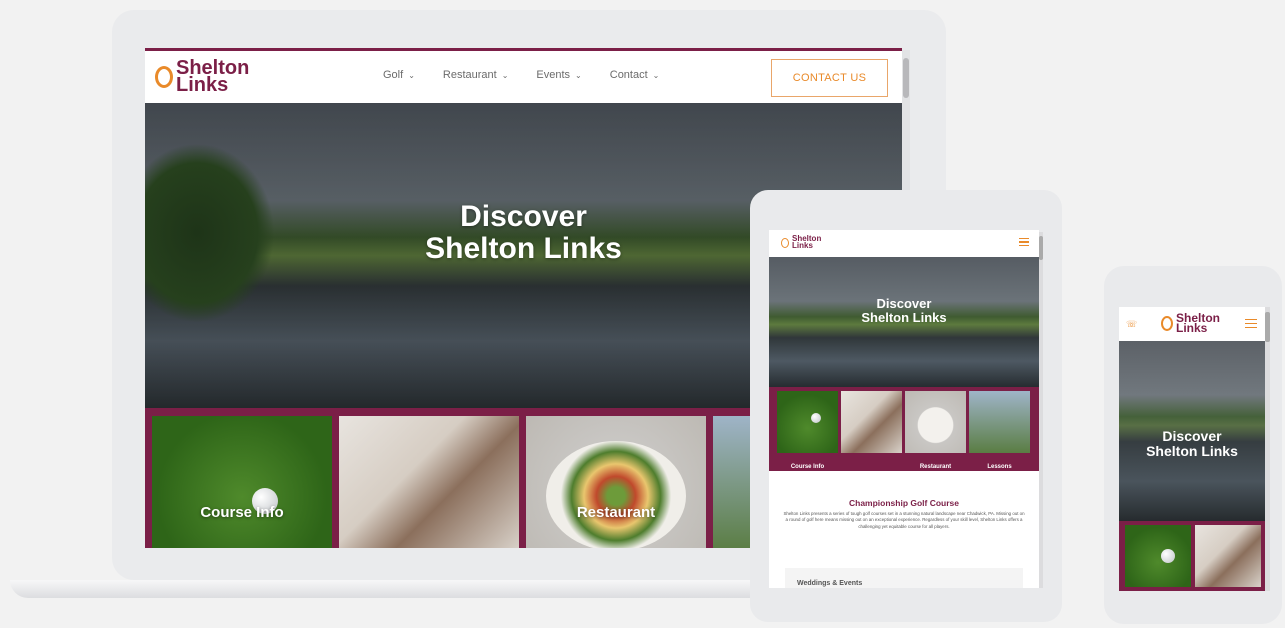  I want to click on phone-screen: ☏ Shelton Links Discover Shelton Links, so click(1192, 449).